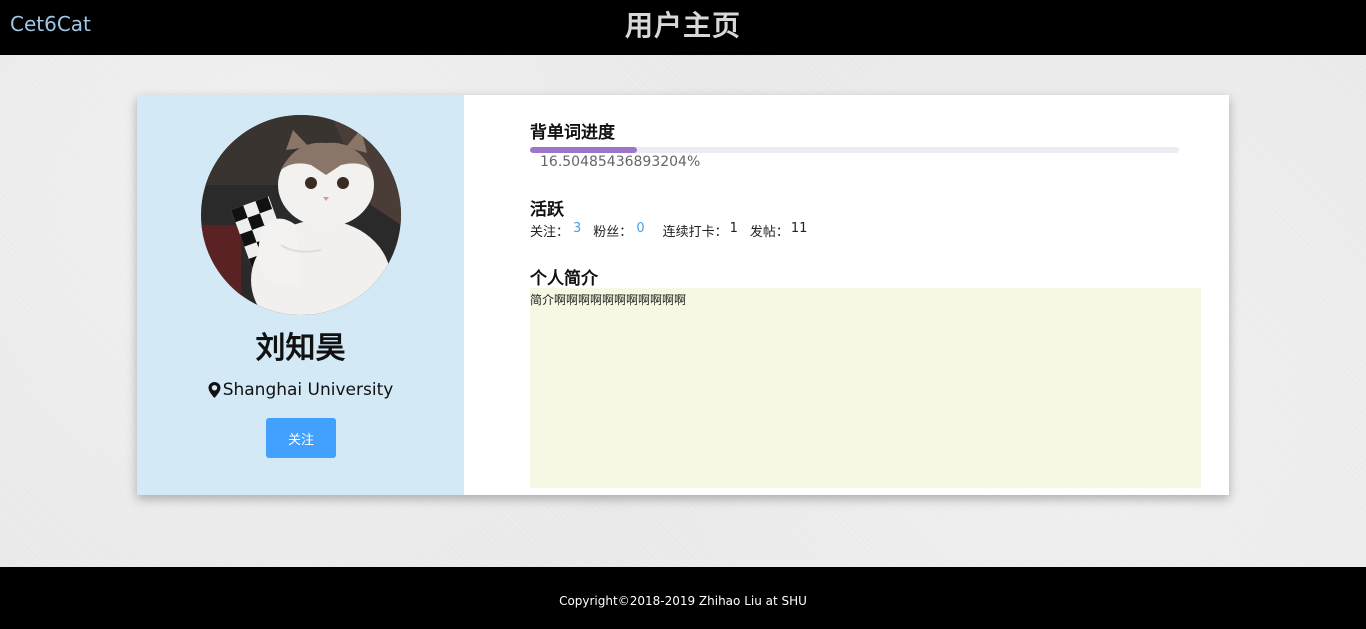 This screenshot has height=629, width=1366. What do you see at coordinates (300, 348) in the screenshot?
I see `user-name: 刘知昊` at bounding box center [300, 348].